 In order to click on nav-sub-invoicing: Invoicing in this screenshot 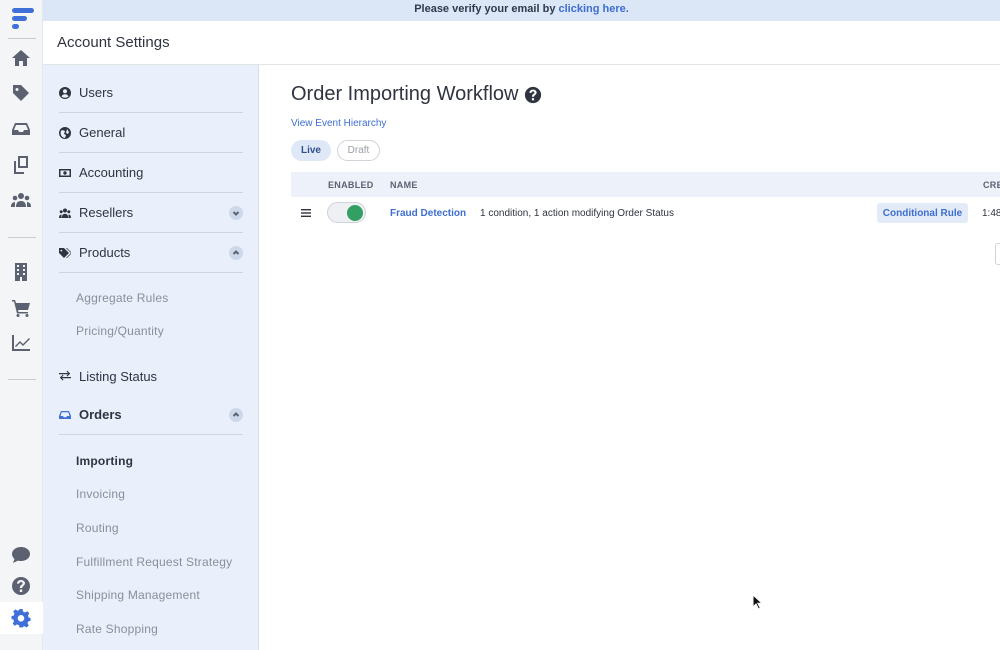, I will do `click(100, 494)`.